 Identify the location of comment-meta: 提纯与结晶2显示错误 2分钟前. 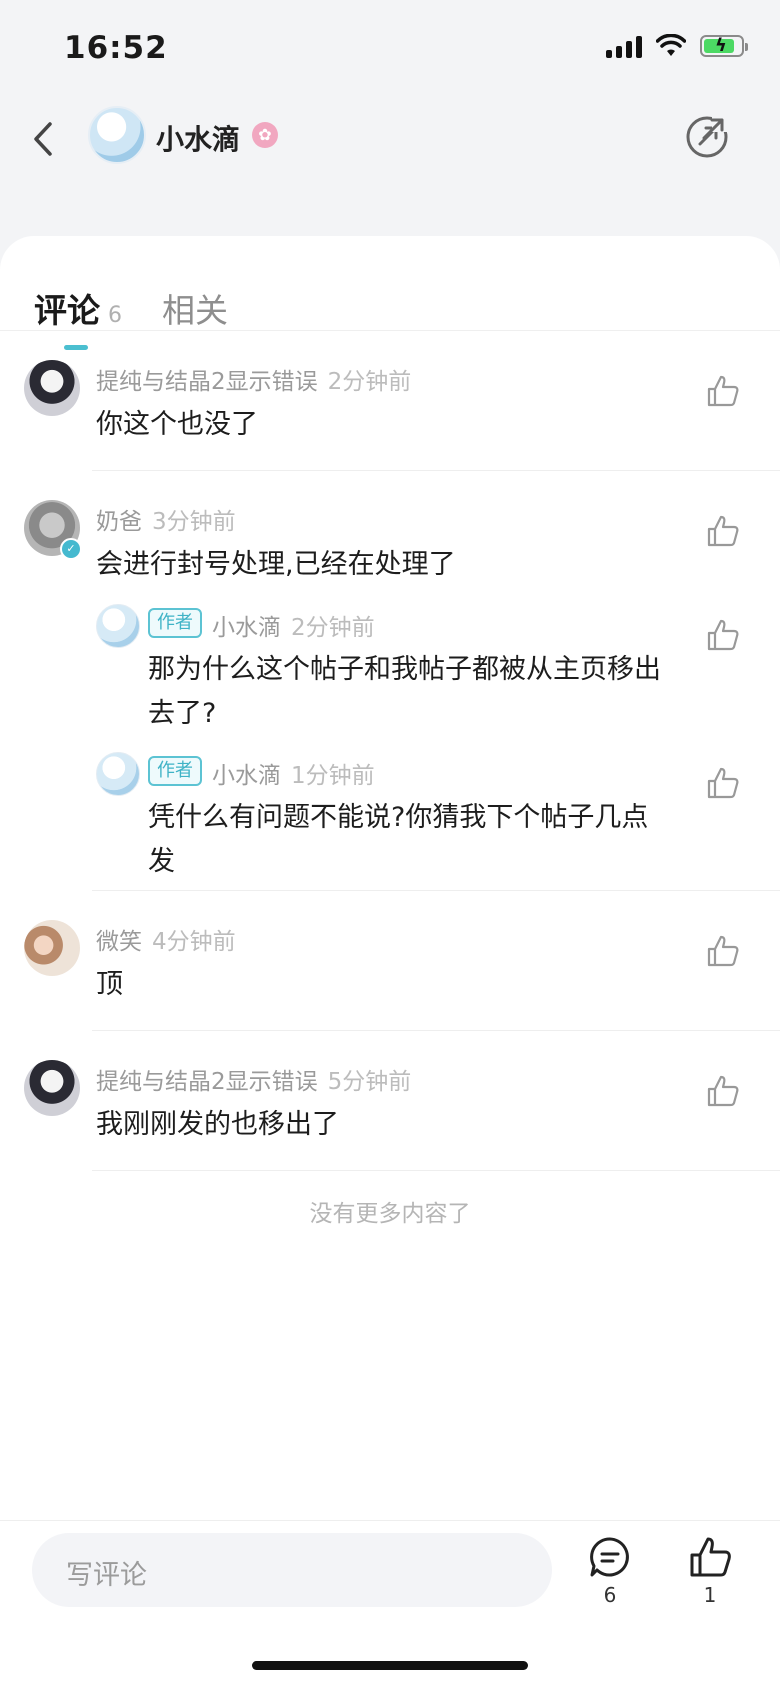
(253, 379).